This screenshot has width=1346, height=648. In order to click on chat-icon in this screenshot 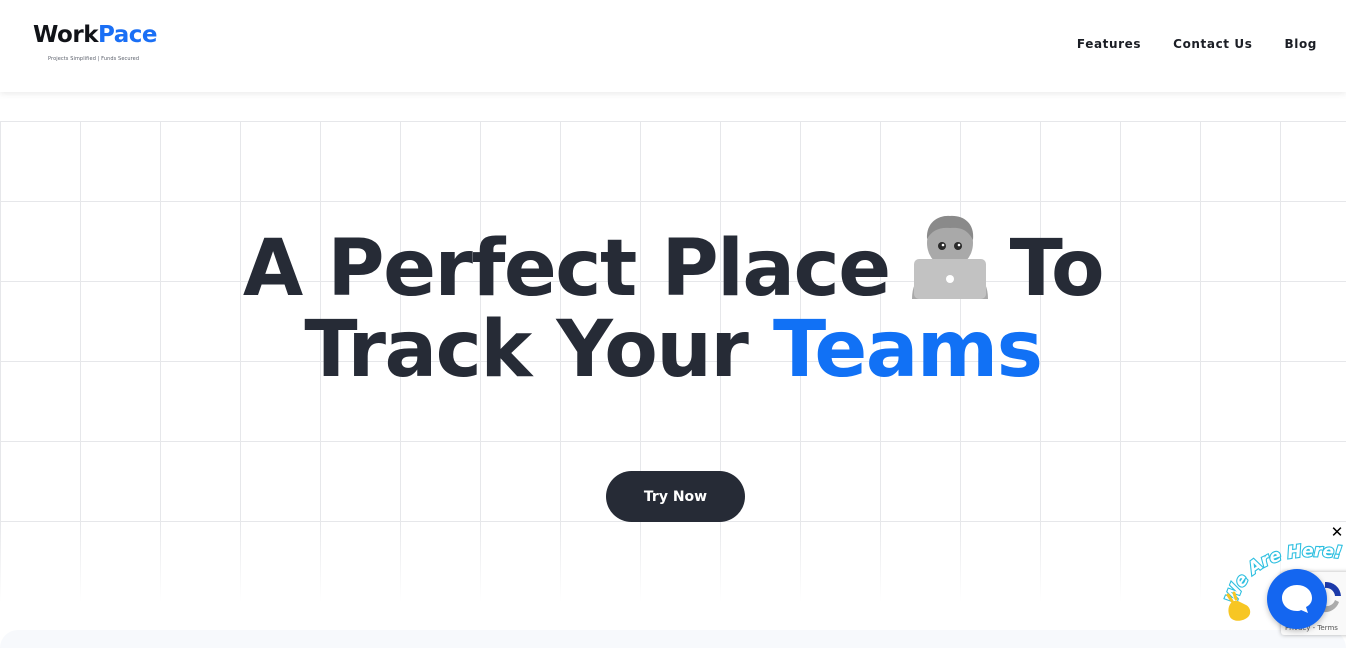, I will do `click(1297, 599)`.